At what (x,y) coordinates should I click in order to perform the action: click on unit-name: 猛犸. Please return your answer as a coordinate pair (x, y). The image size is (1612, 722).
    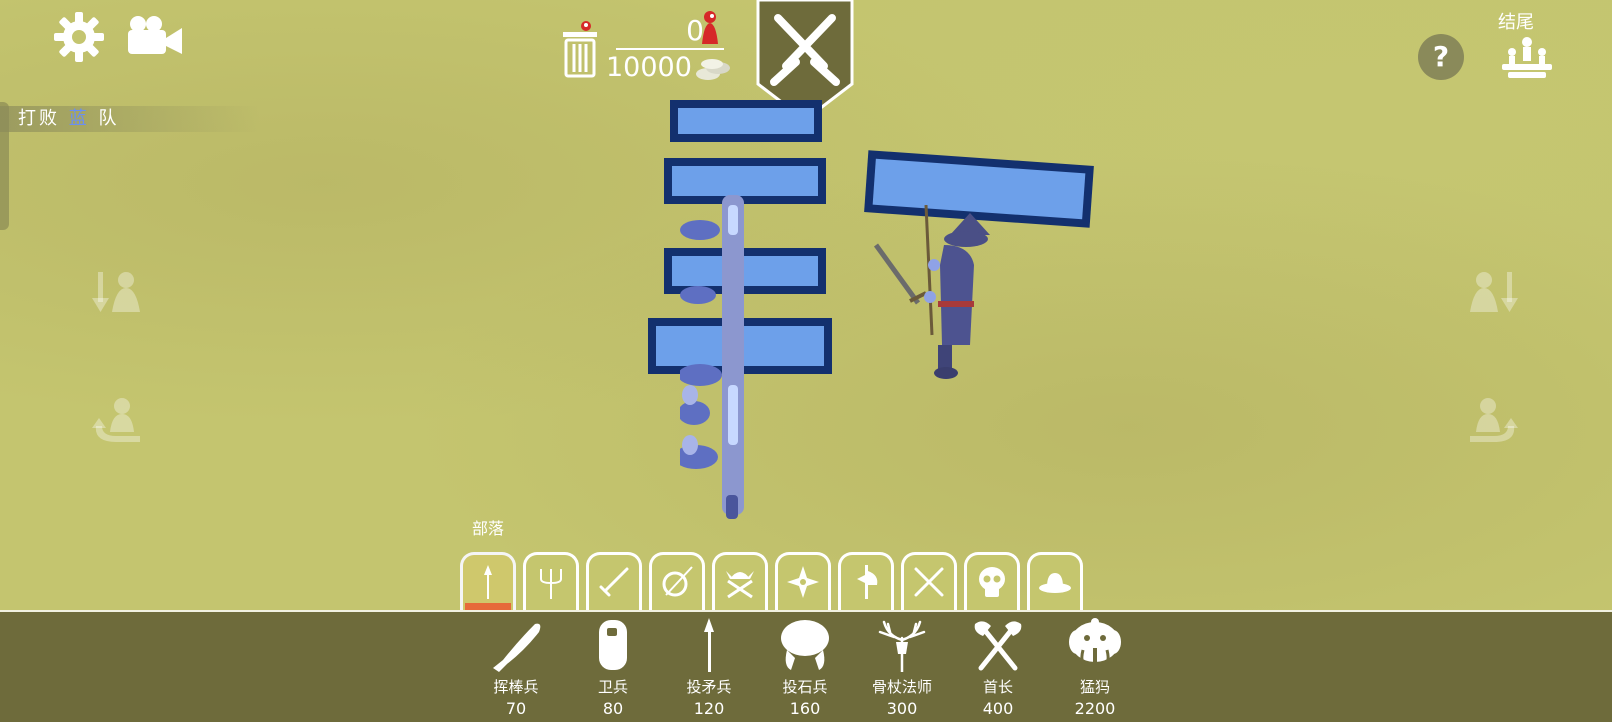
    Looking at the image, I should click on (1094, 687).